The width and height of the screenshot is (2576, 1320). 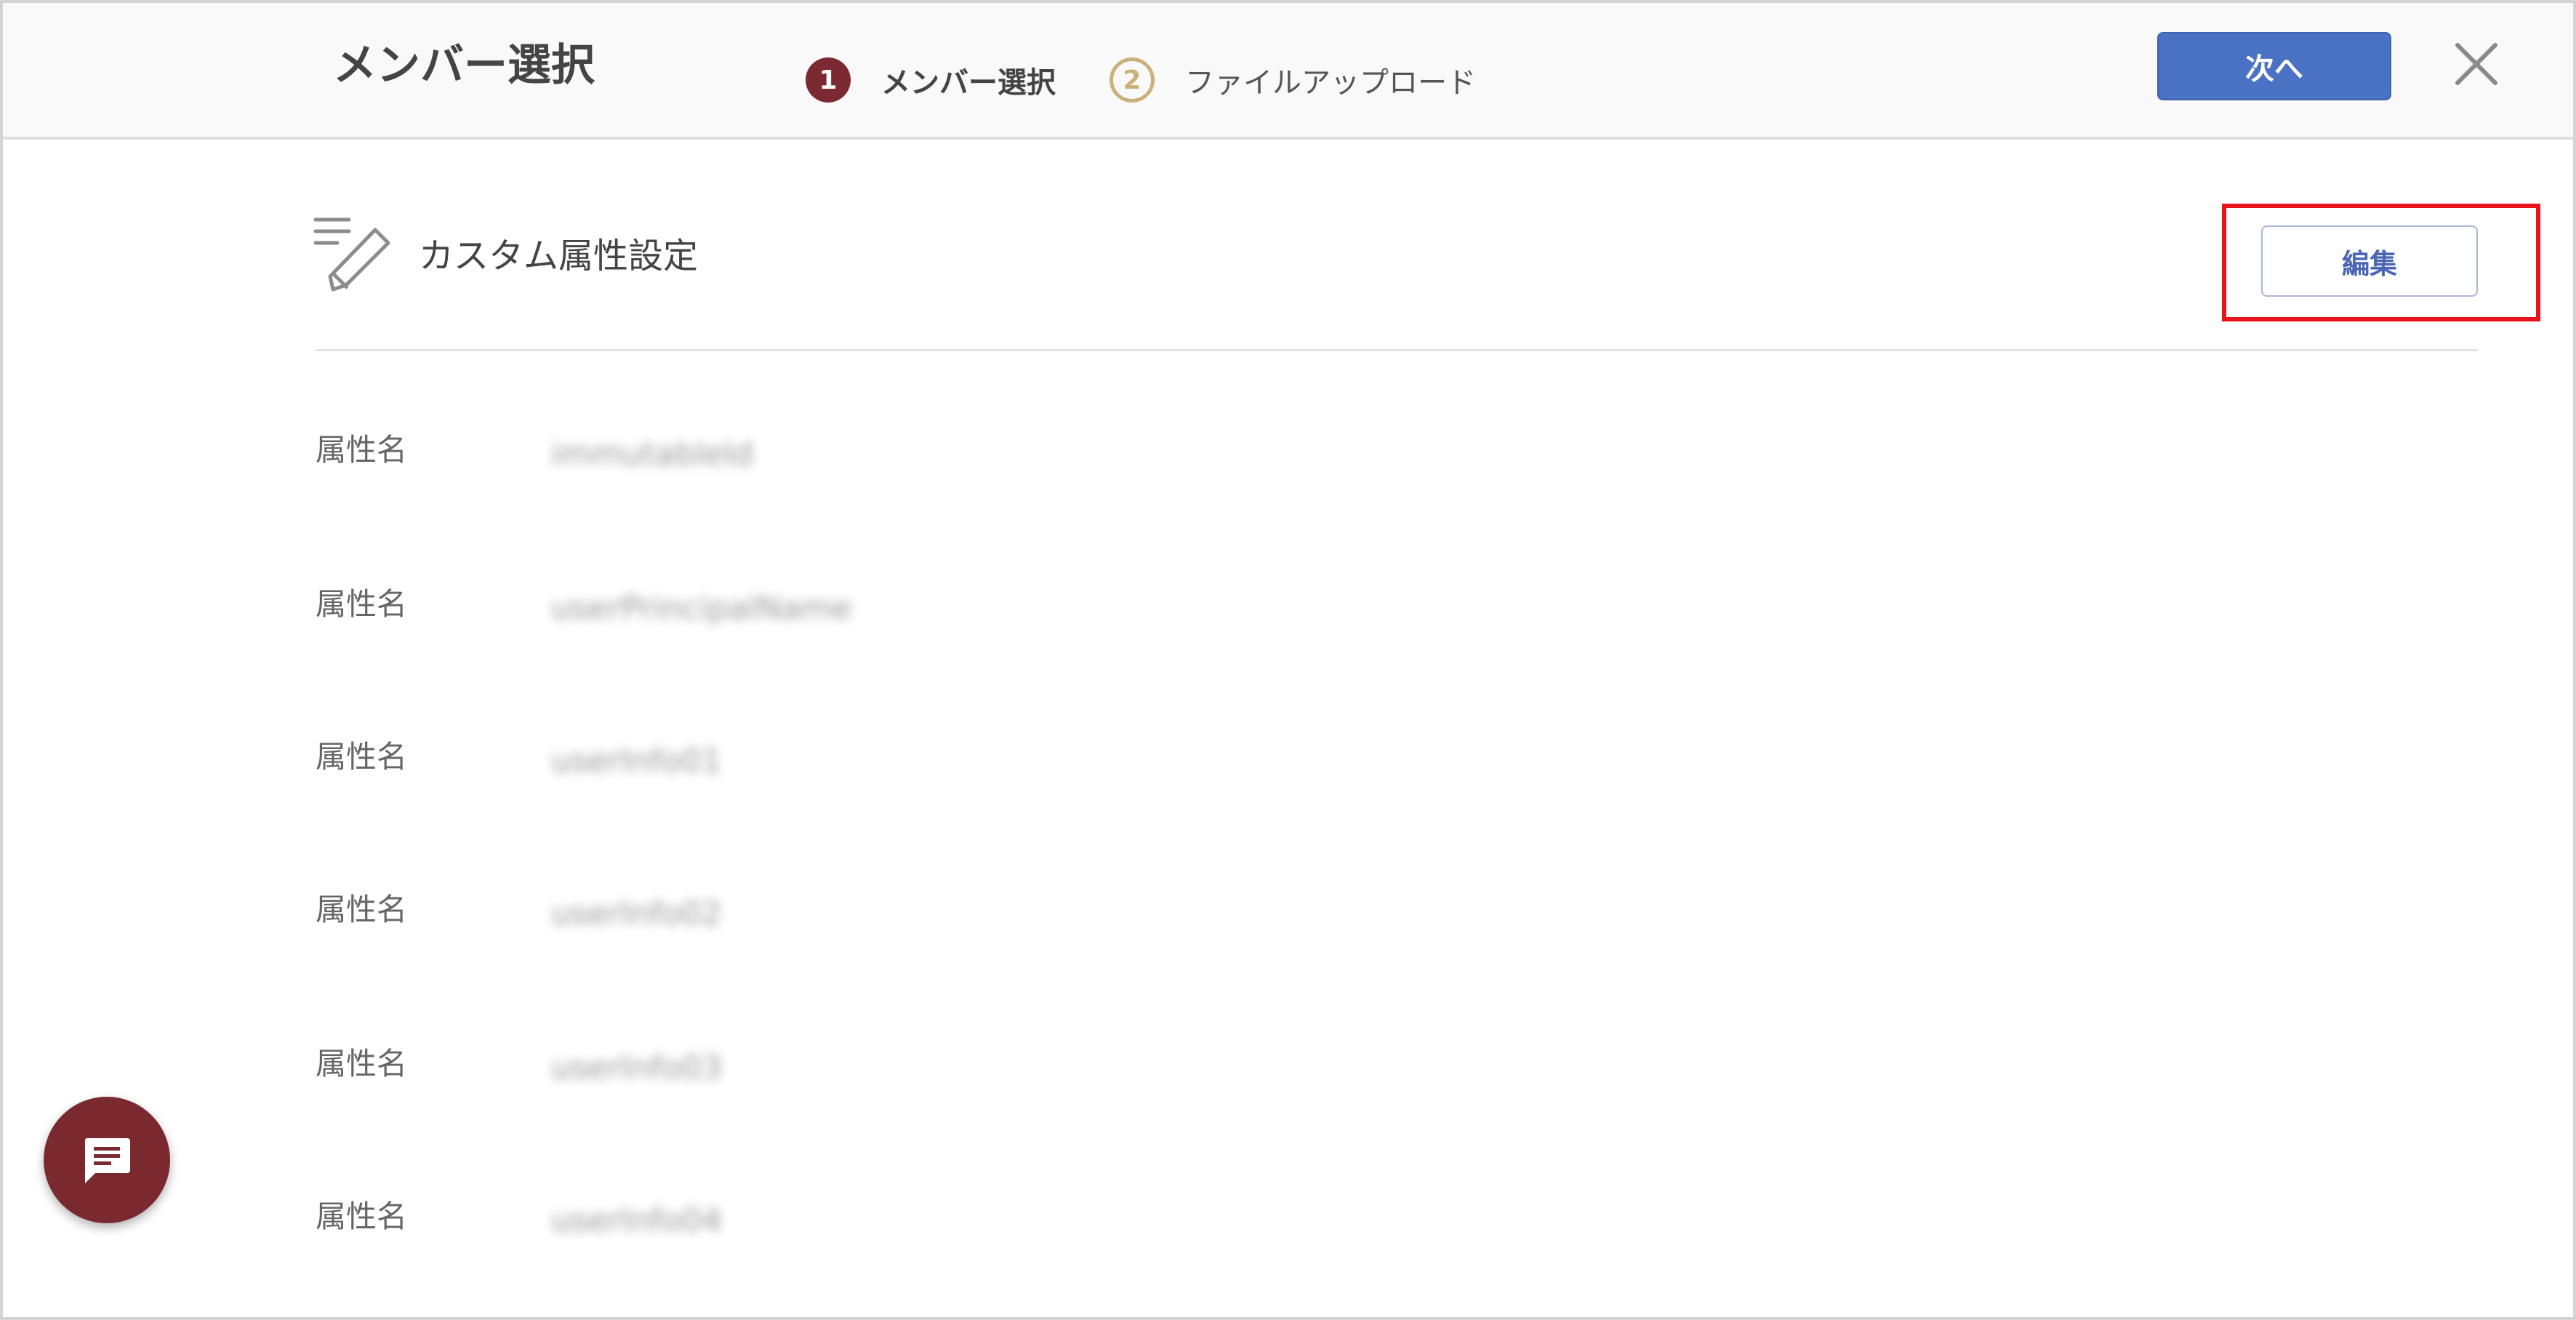 I want to click on attribute-value: userInfo01, so click(x=637, y=761).